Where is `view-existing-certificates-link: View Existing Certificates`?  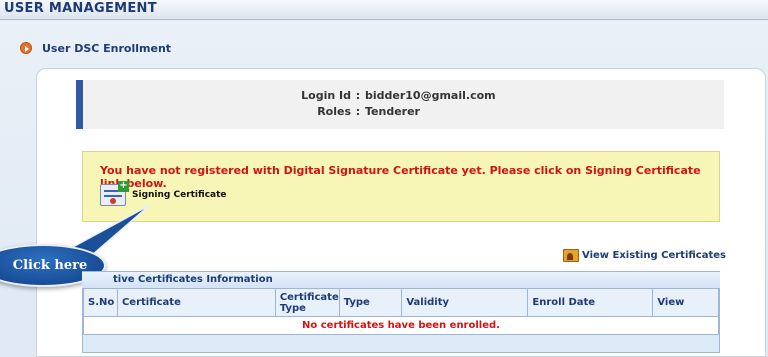 view-existing-certificates-link: View Existing Certificates is located at coordinates (644, 255).